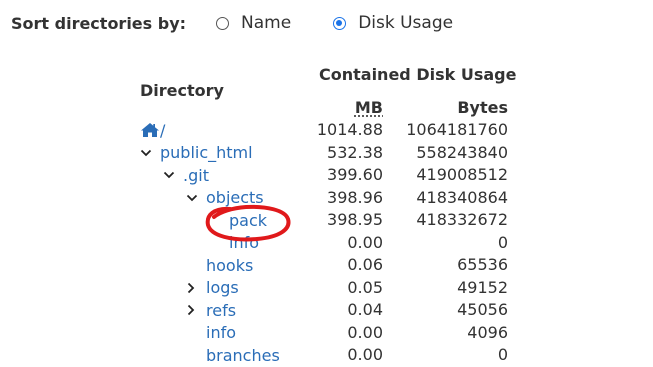  Describe the element at coordinates (326, 265) in the screenshot. I see `table-row: hooks 0.06 65536` at that location.